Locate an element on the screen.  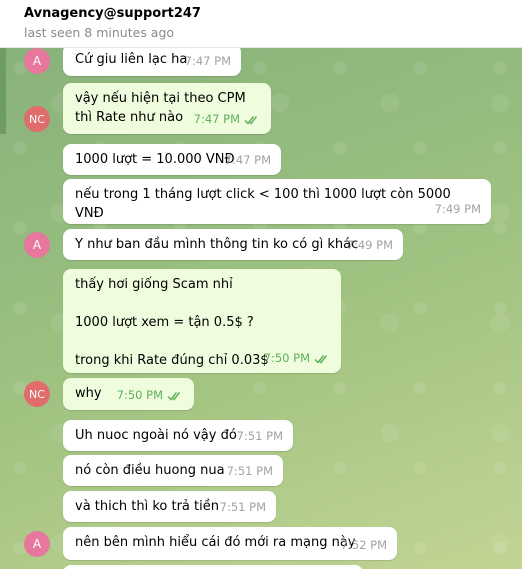
chat-title: Avnagency@support247 is located at coordinates (273, 13).